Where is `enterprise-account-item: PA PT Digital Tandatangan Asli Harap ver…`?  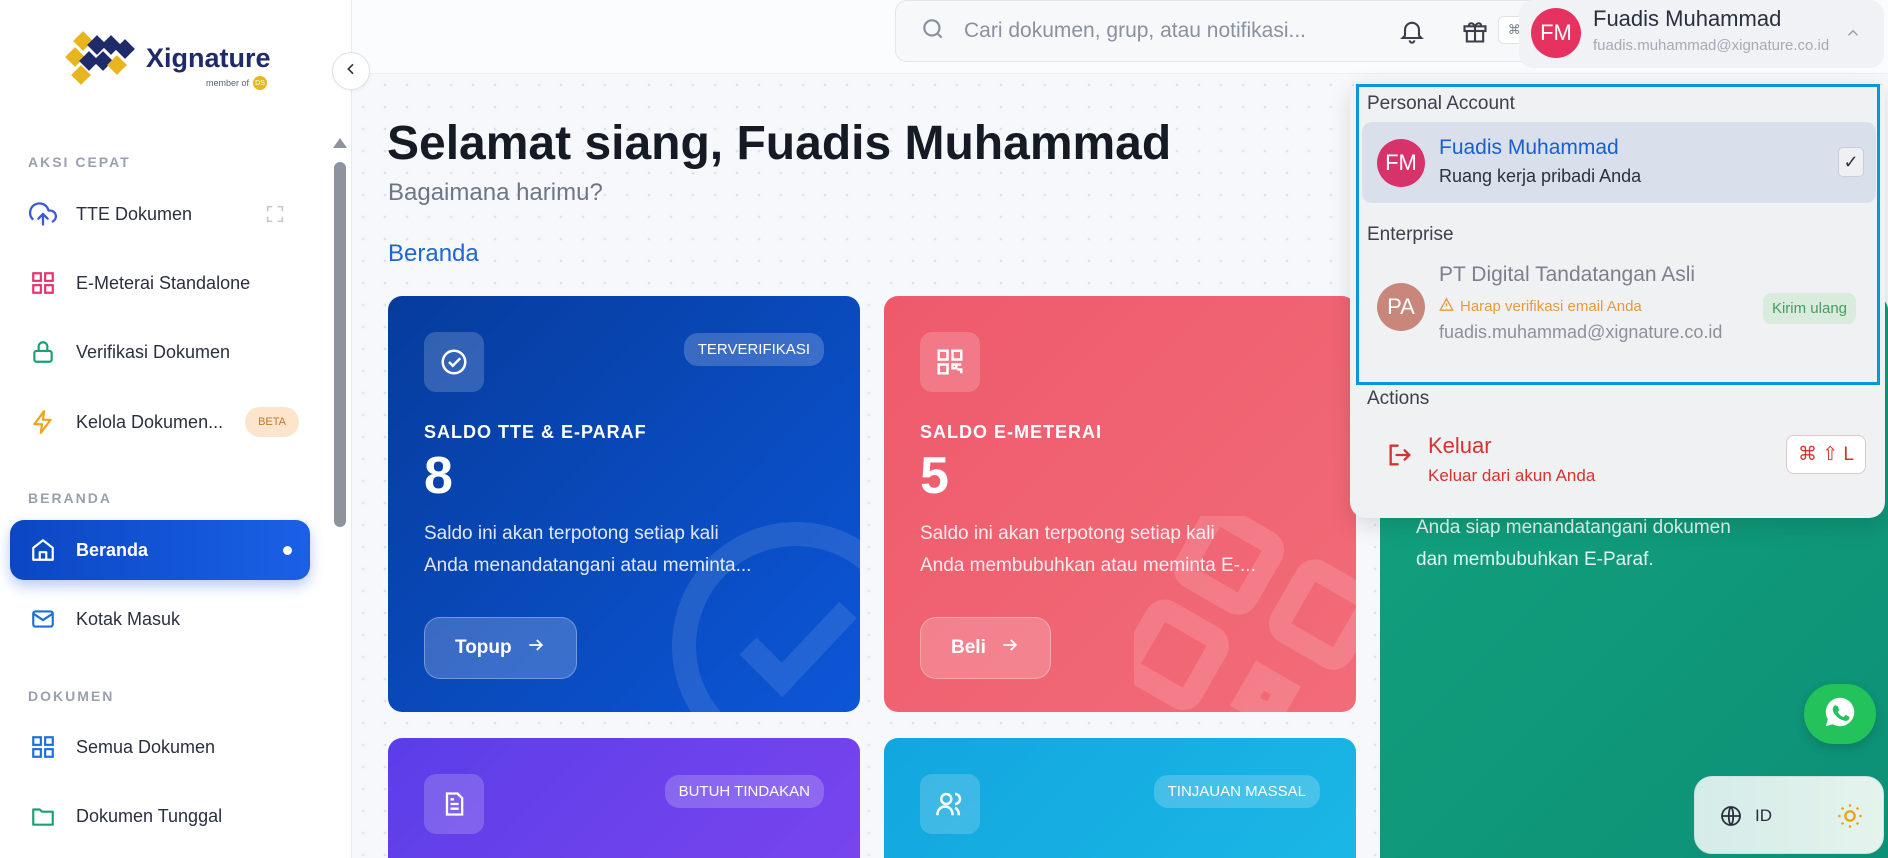
enterprise-account-item: PA PT Digital Tandatangan Asli Harap ver… is located at coordinates (1619, 310).